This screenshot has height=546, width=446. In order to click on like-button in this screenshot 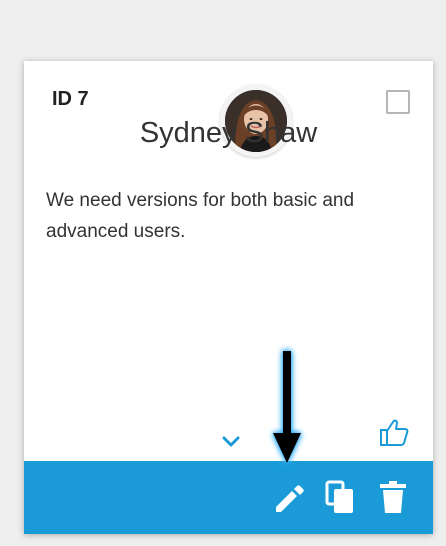, I will do `click(394, 432)`.